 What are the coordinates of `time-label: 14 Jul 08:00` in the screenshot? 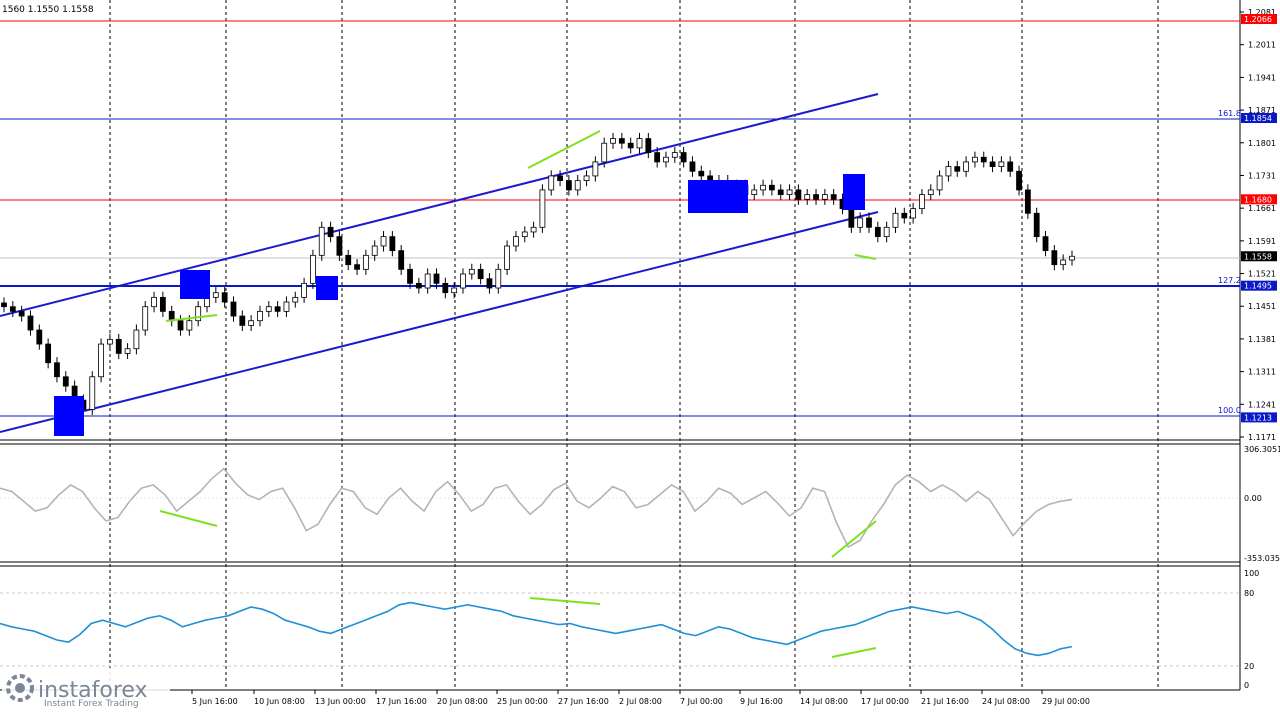 It's located at (824, 701).